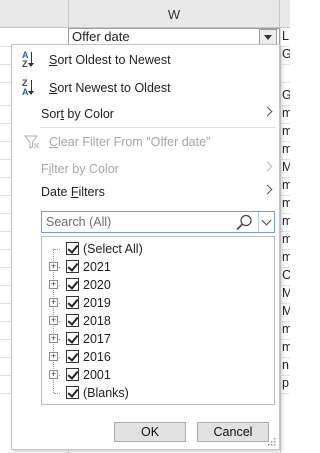 Image resolution: width=320 pixels, height=453 pixels. Describe the element at coordinates (30, 60) in the screenshot. I see `sort-ascending-icon: AZ` at that location.